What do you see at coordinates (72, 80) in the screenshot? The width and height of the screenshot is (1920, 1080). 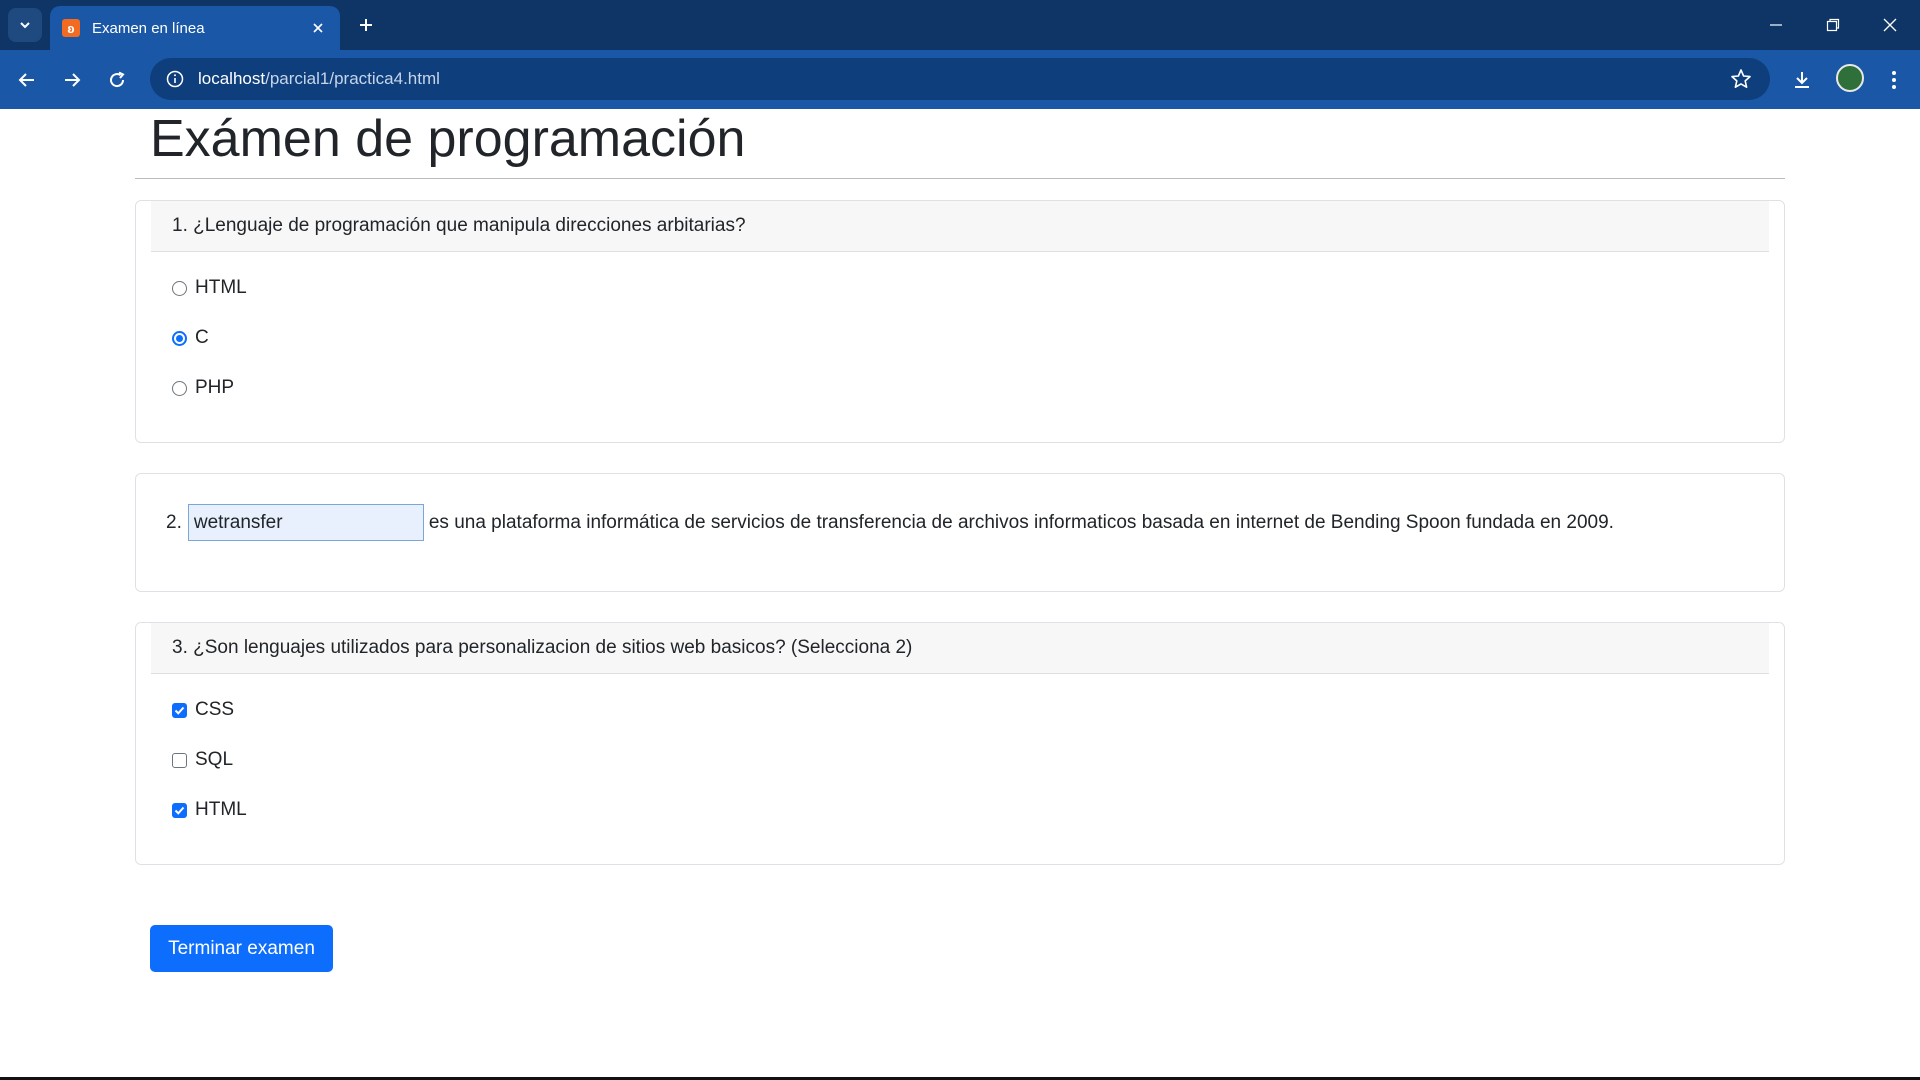 I see `forward-arrow-icon` at bounding box center [72, 80].